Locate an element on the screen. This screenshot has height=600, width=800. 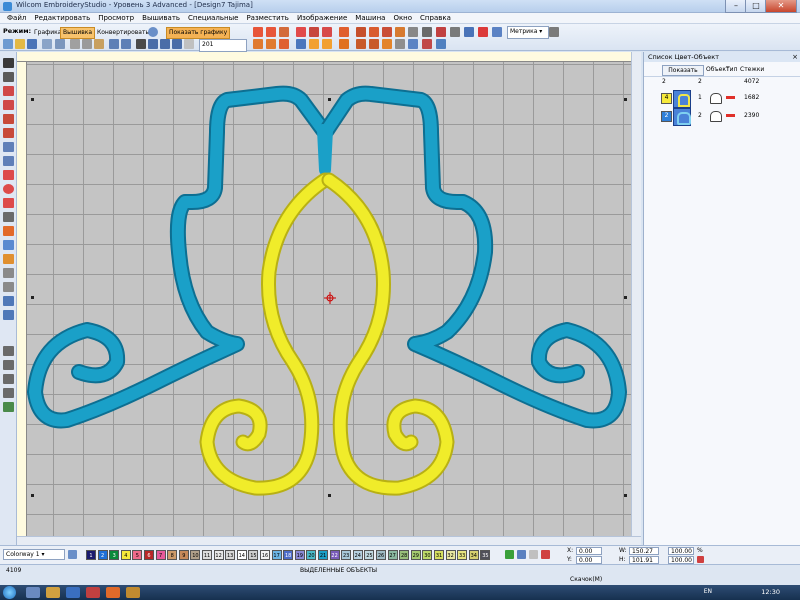
color-swatch: 12 is located at coordinates (218, 555).